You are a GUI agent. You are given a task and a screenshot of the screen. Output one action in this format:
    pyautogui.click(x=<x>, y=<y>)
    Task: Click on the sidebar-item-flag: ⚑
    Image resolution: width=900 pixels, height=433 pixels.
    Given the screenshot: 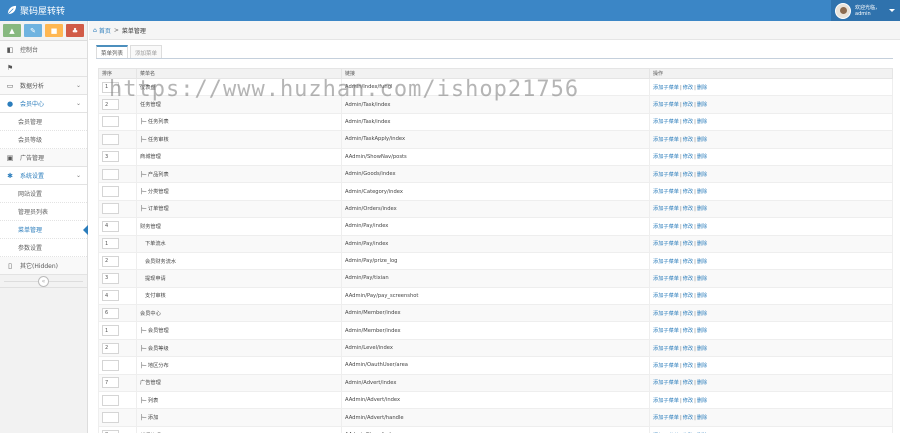 What is the action you would take?
    pyautogui.click(x=43, y=68)
    